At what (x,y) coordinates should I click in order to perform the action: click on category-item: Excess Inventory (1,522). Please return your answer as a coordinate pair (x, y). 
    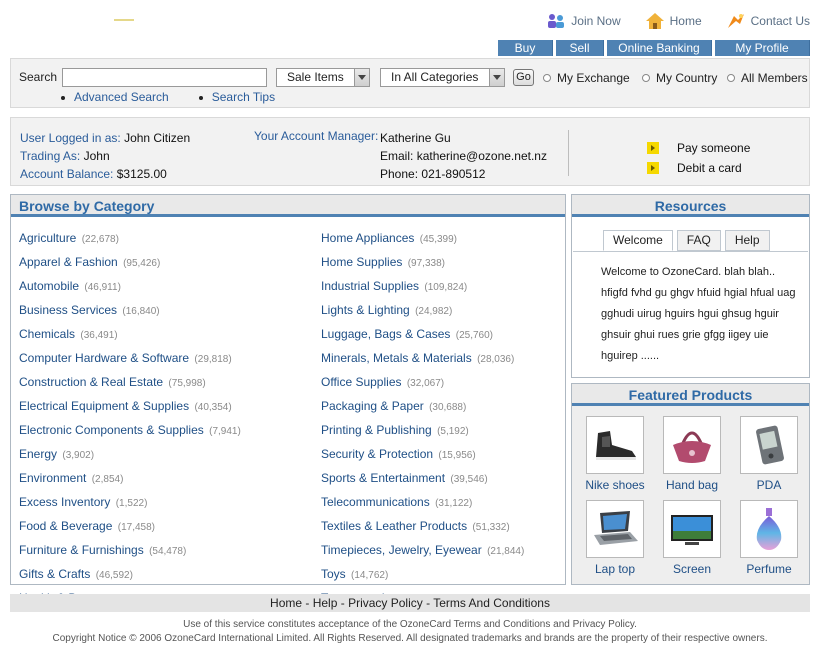
    Looking at the image, I should click on (130, 503).